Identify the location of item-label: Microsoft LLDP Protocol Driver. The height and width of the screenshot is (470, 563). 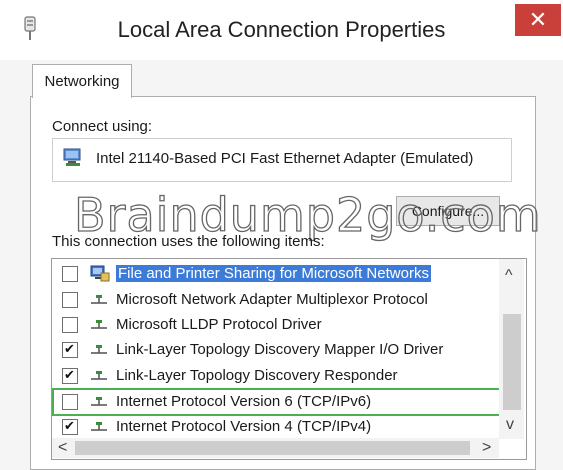
(219, 324).